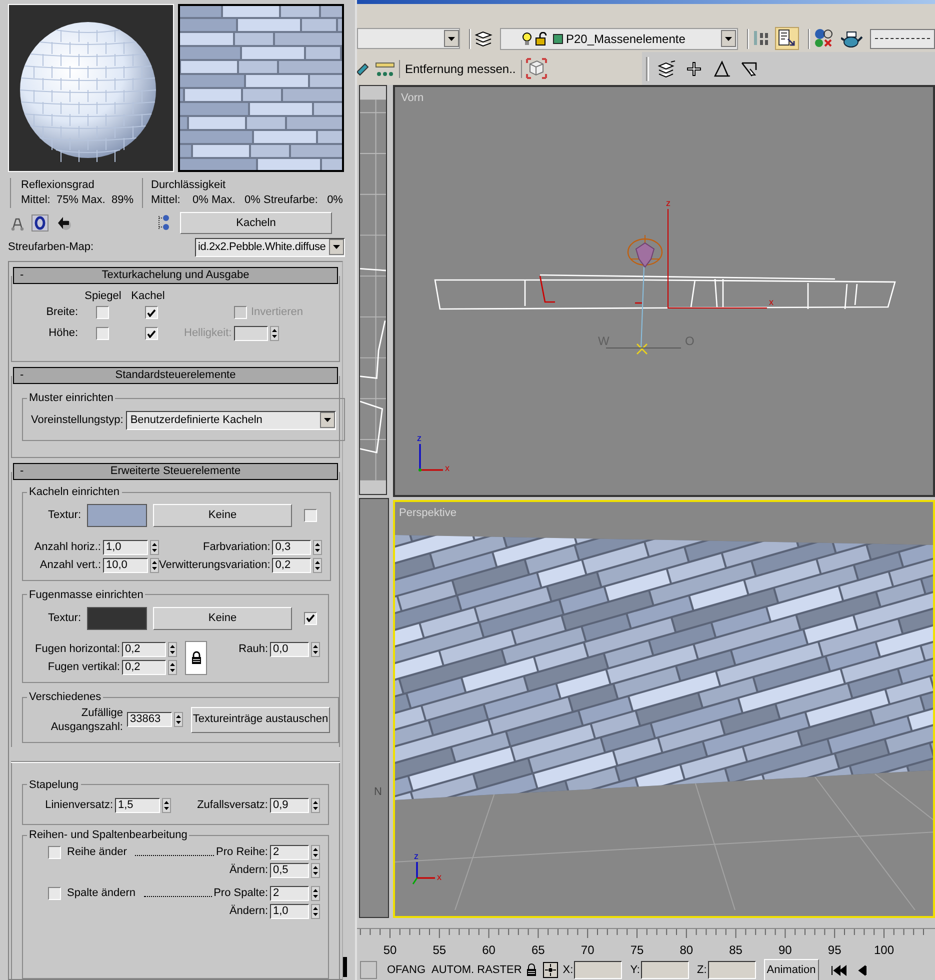 Image resolution: width=935 pixels, height=980 pixels. What do you see at coordinates (270, 247) in the screenshot?
I see `map-dropdown: id.2x2.Pebble.White.diffuse` at bounding box center [270, 247].